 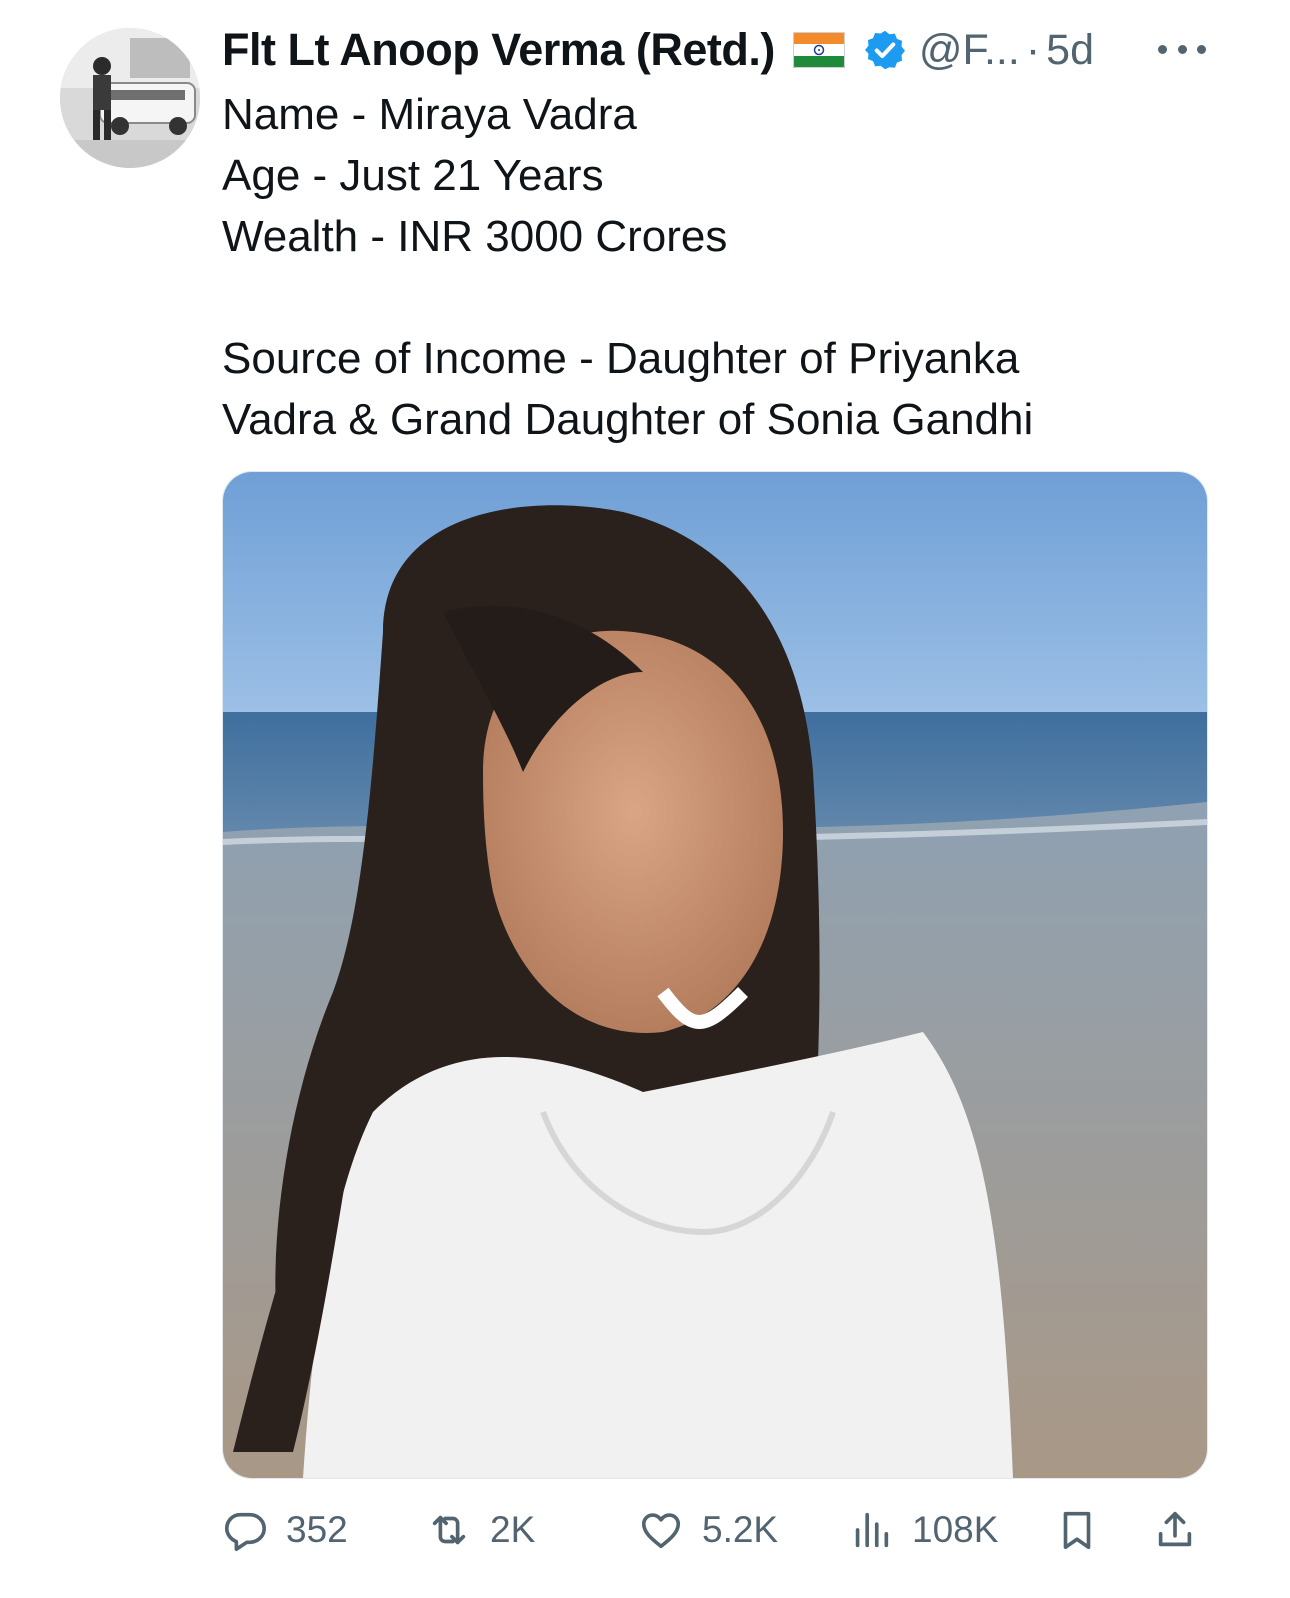 What do you see at coordinates (317, 1529) in the screenshot?
I see `reply-count: 352` at bounding box center [317, 1529].